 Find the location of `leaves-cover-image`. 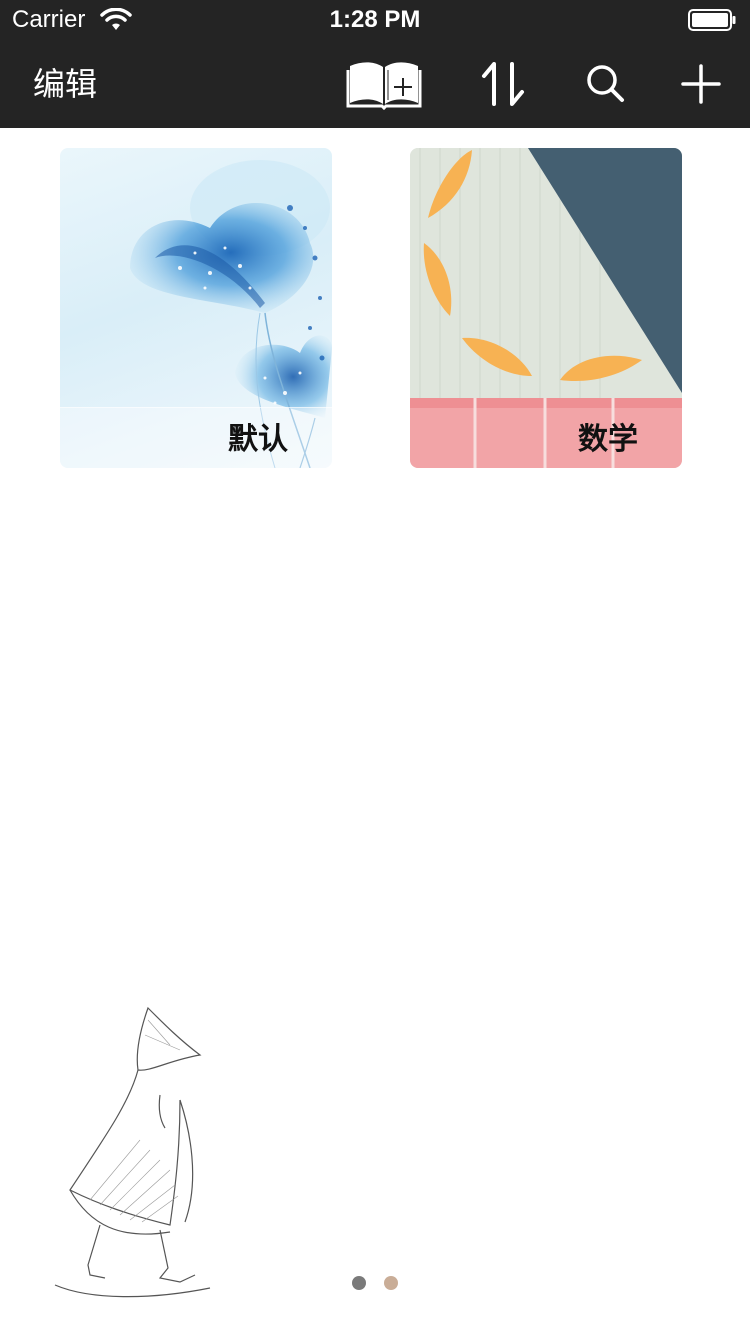

leaves-cover-image is located at coordinates (546, 308).